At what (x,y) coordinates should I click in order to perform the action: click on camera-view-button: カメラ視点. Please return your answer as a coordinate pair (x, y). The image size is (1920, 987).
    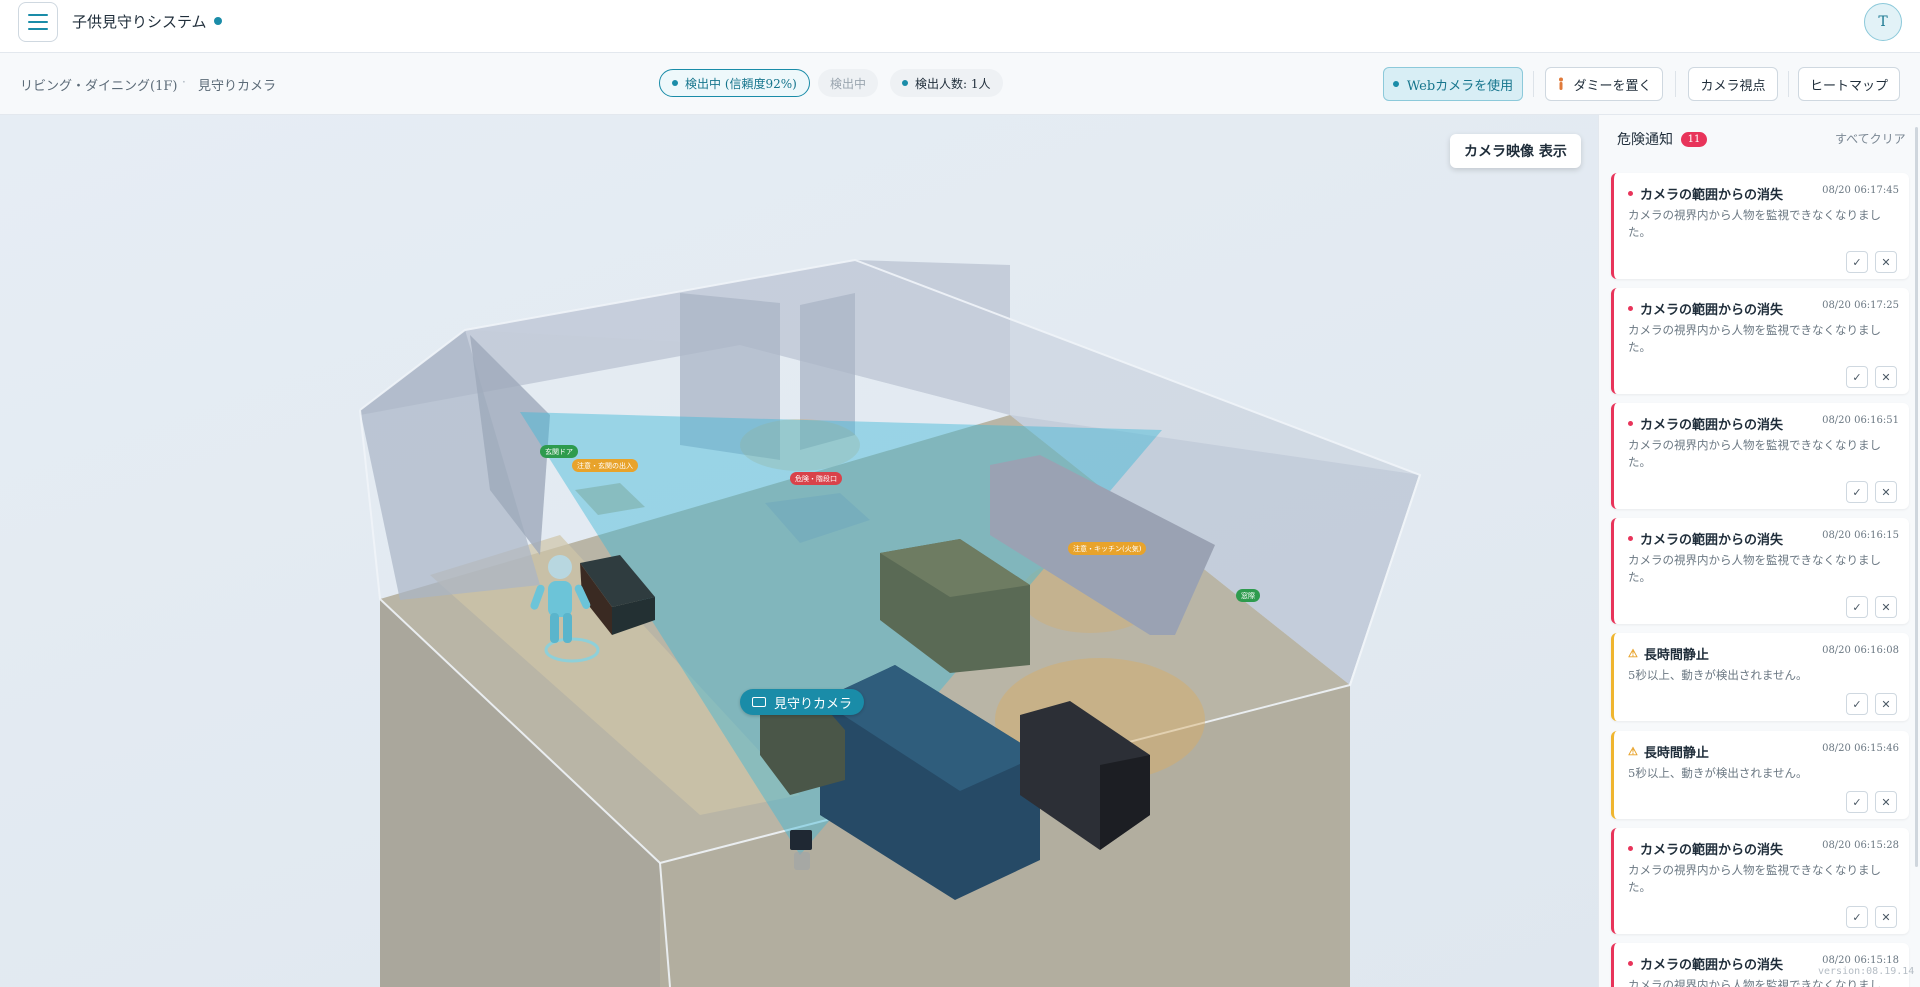
    Looking at the image, I should click on (1733, 84).